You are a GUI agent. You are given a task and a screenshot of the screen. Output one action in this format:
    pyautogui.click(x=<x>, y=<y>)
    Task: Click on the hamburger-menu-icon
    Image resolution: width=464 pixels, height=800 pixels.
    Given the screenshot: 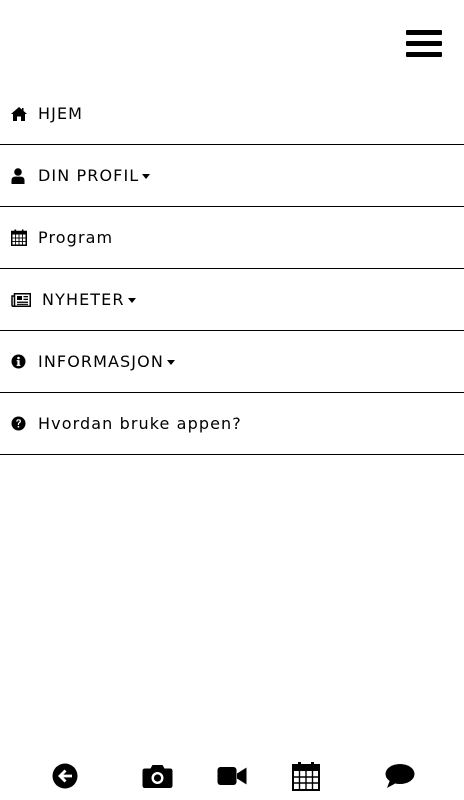 What is the action you would take?
    pyautogui.click(x=424, y=44)
    